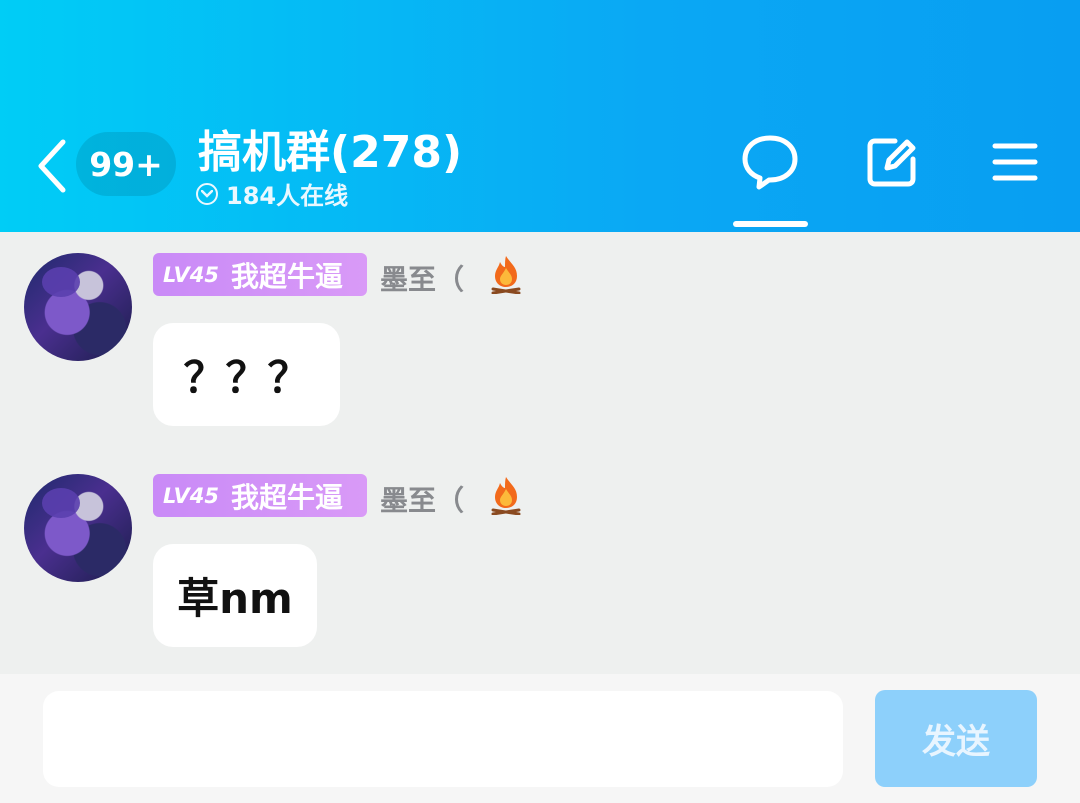 This screenshot has width=1080, height=803. What do you see at coordinates (330, 148) in the screenshot?
I see `group-title: 搞机群(278)` at bounding box center [330, 148].